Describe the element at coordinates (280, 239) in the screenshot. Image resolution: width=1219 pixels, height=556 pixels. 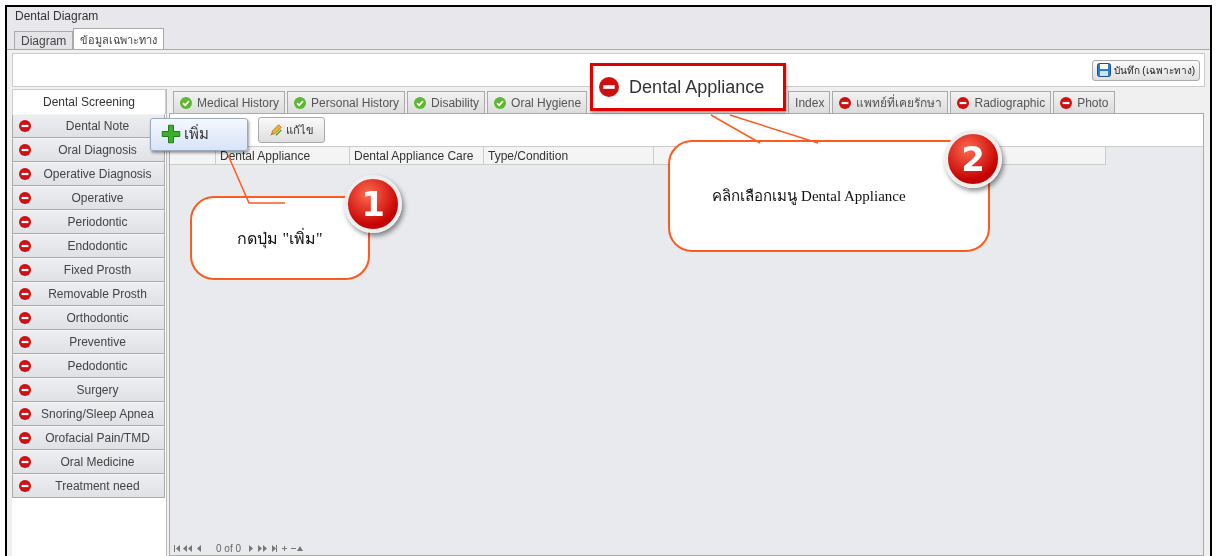
I see `callout-text: กดปุ่ม "เพิ่ม"` at that location.